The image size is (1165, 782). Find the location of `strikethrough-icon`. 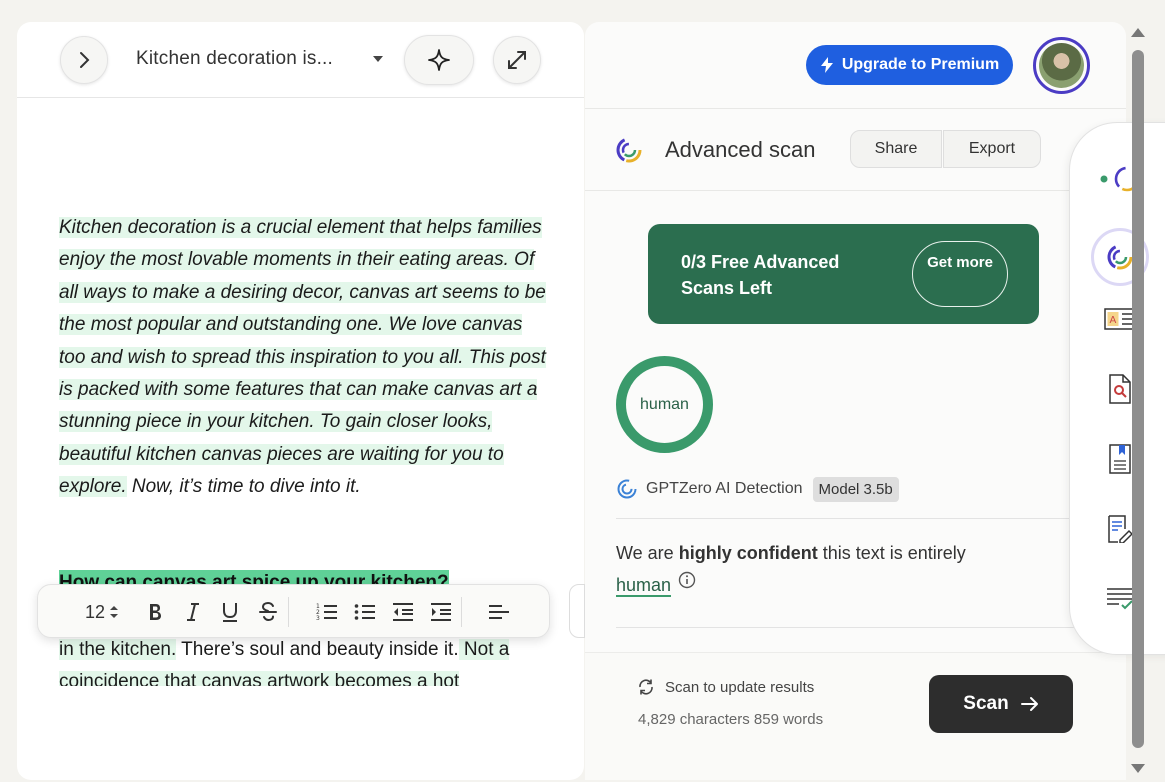

strikethrough-icon is located at coordinates (268, 611).